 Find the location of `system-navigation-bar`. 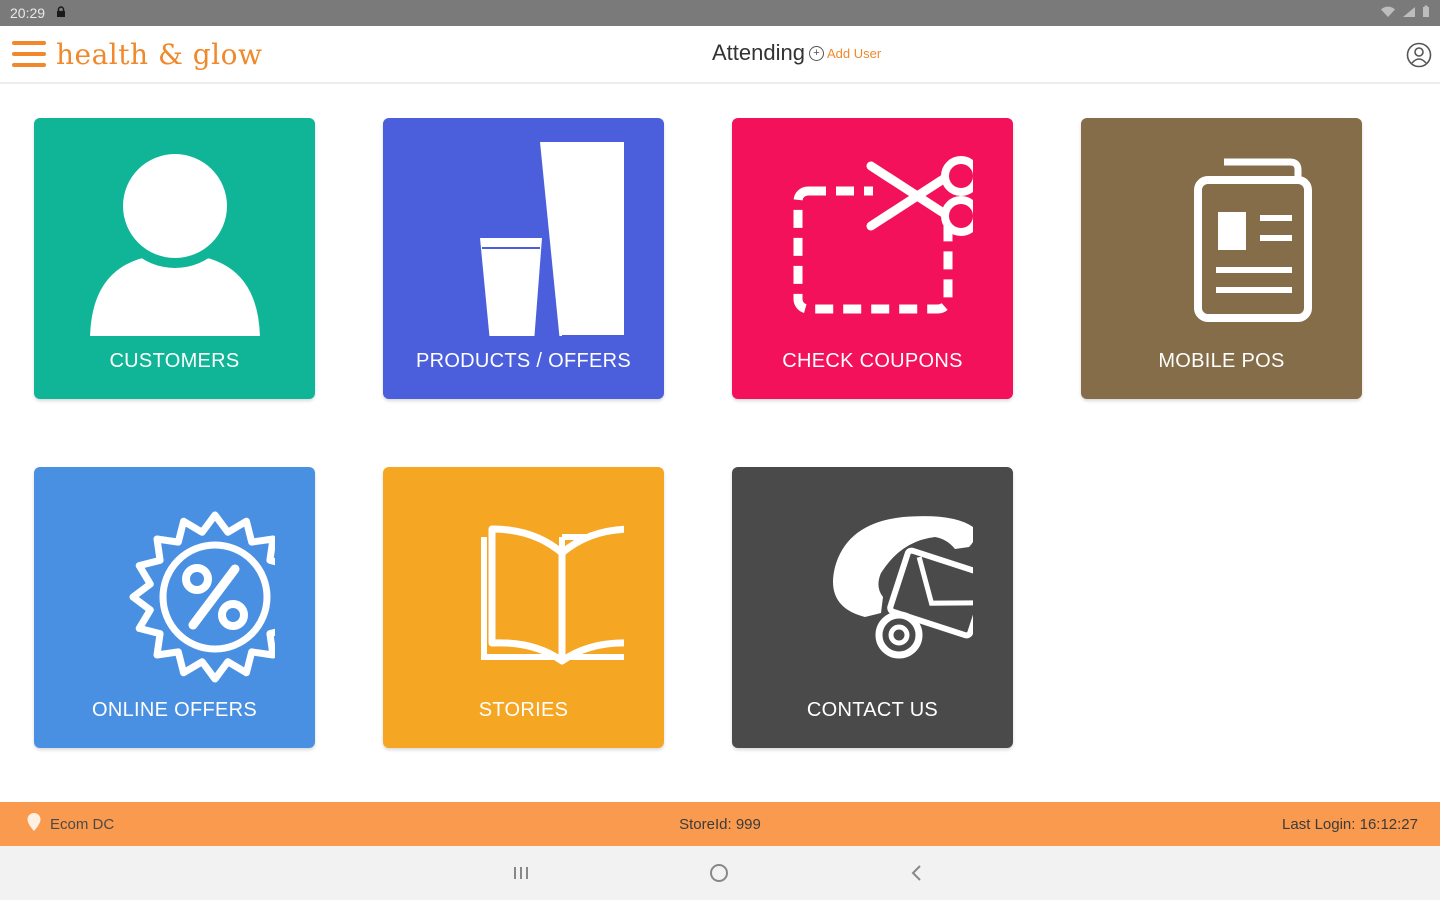

system-navigation-bar is located at coordinates (720, 873).